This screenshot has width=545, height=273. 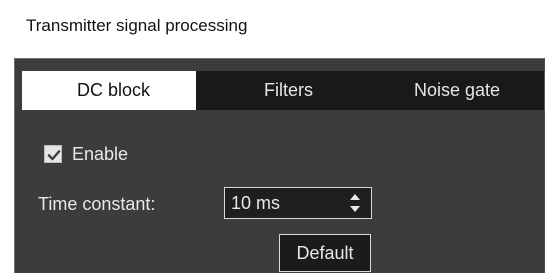 What do you see at coordinates (355, 203) in the screenshot?
I see `spin-arrows-icon` at bounding box center [355, 203].